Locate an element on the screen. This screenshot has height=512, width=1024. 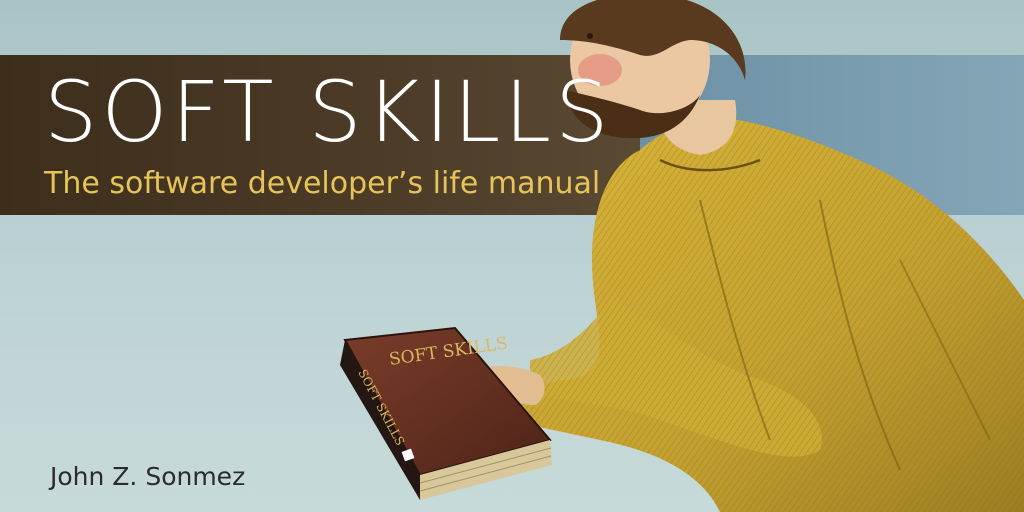
cover-subtitle: The software developer’s life manual is located at coordinates (322, 183).